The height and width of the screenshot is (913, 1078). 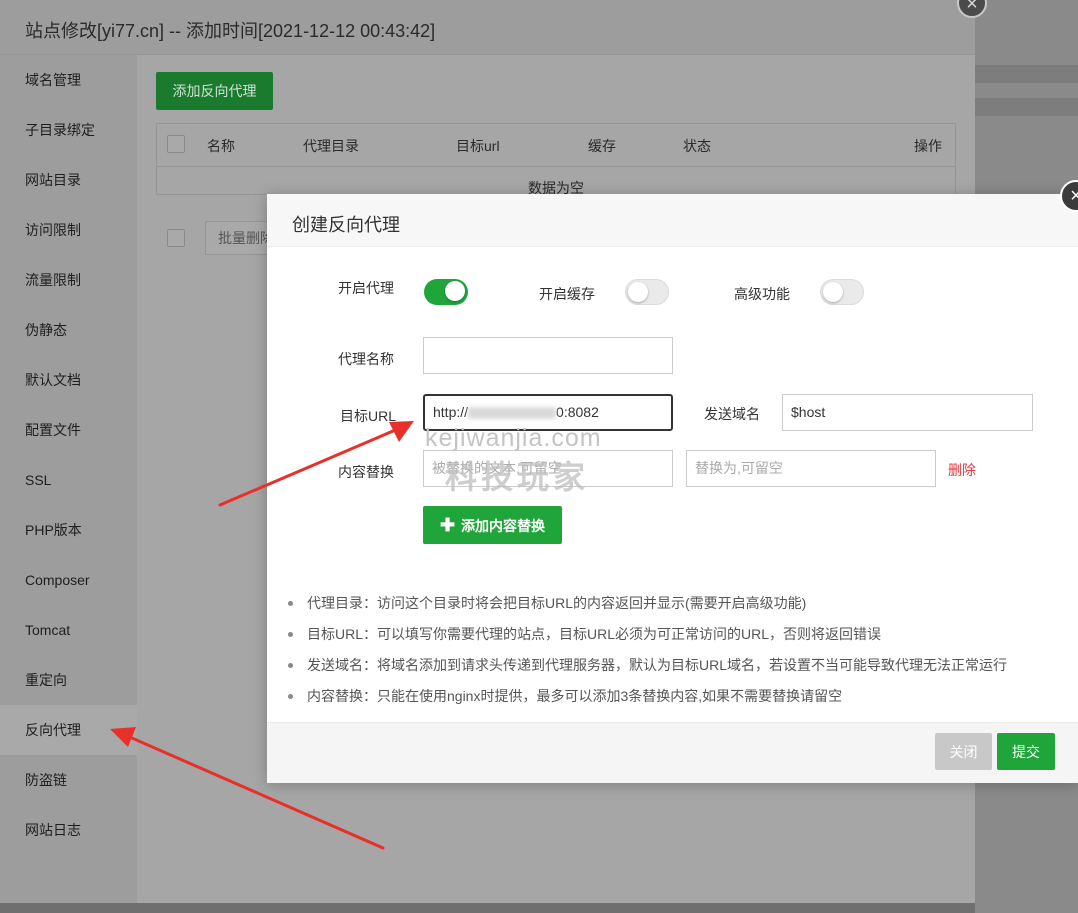 I want to click on arrow-to-target-url, so click(x=316, y=464).